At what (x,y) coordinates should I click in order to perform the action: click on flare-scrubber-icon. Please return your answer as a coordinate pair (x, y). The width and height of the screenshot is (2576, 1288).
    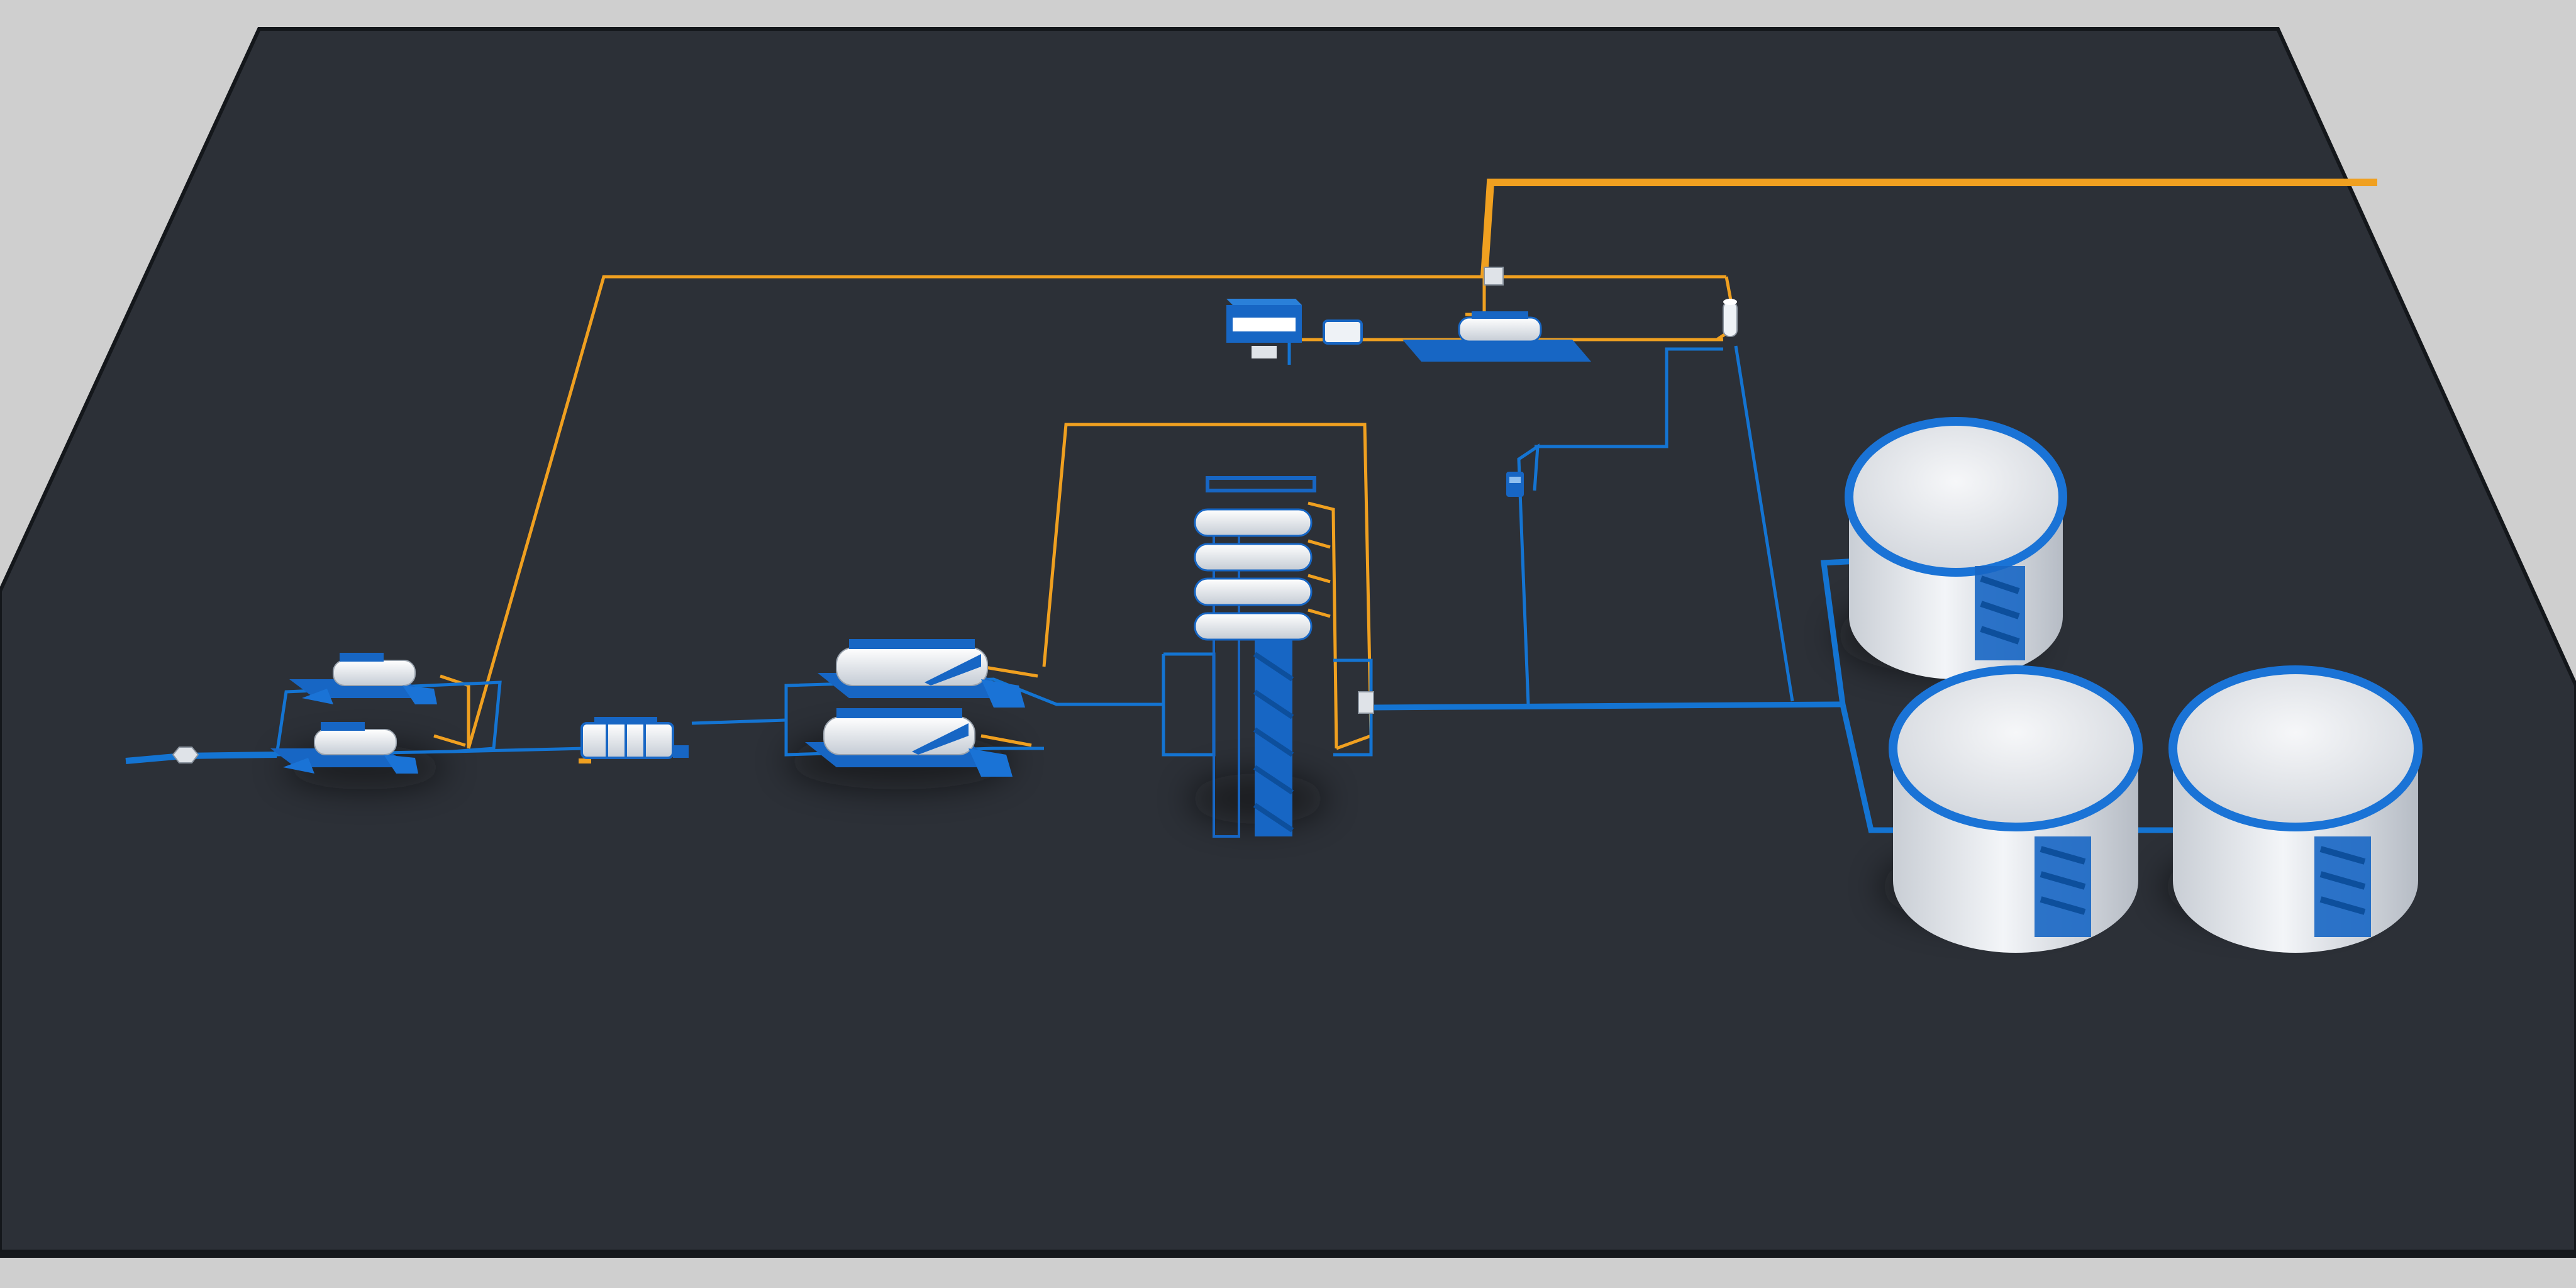
    Looking at the image, I should click on (1730, 318).